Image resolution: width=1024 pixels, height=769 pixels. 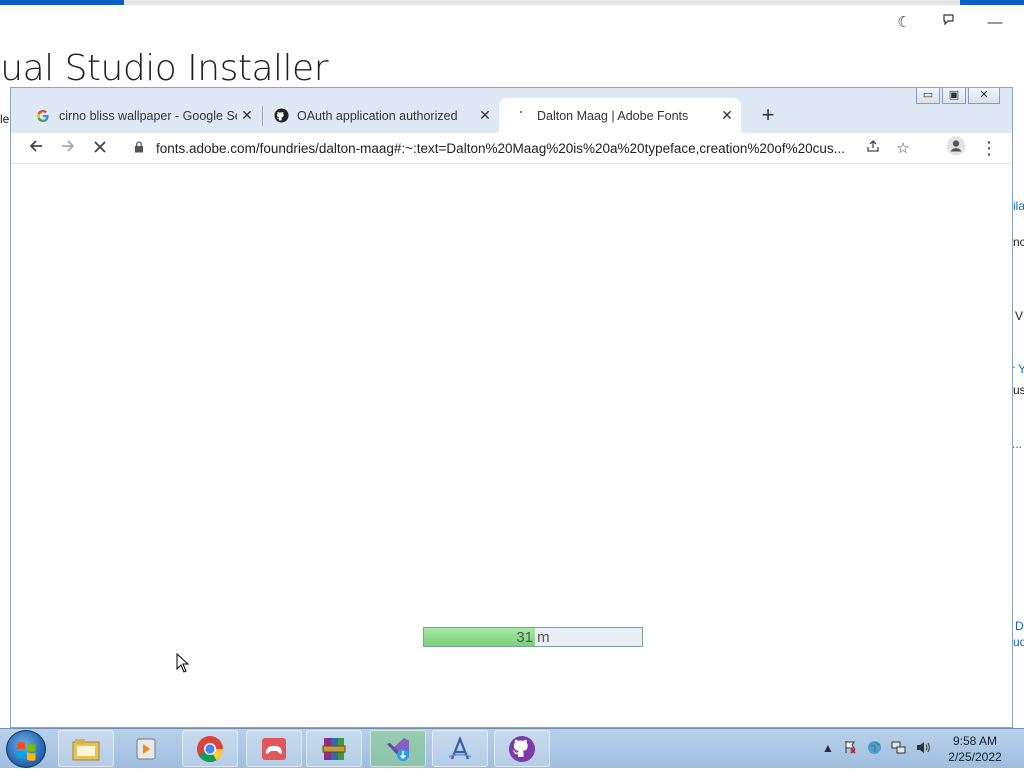 What do you see at coordinates (68, 148) in the screenshot?
I see `forward-button` at bounding box center [68, 148].